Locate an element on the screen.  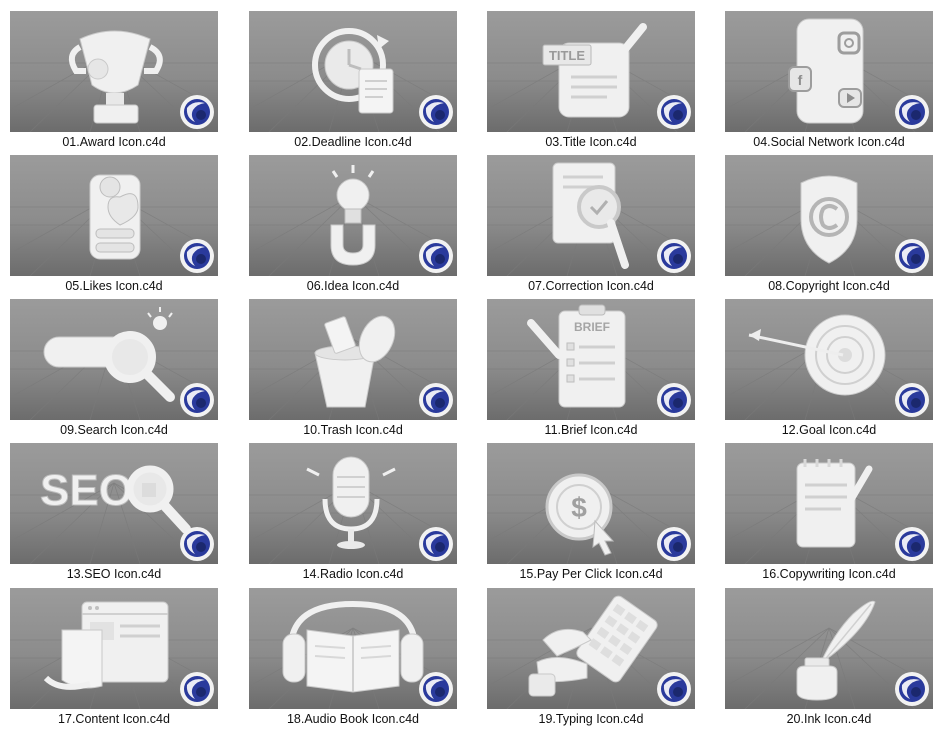
file-tile: 12.Goal Icon.c4d is located at coordinates (829, 371).